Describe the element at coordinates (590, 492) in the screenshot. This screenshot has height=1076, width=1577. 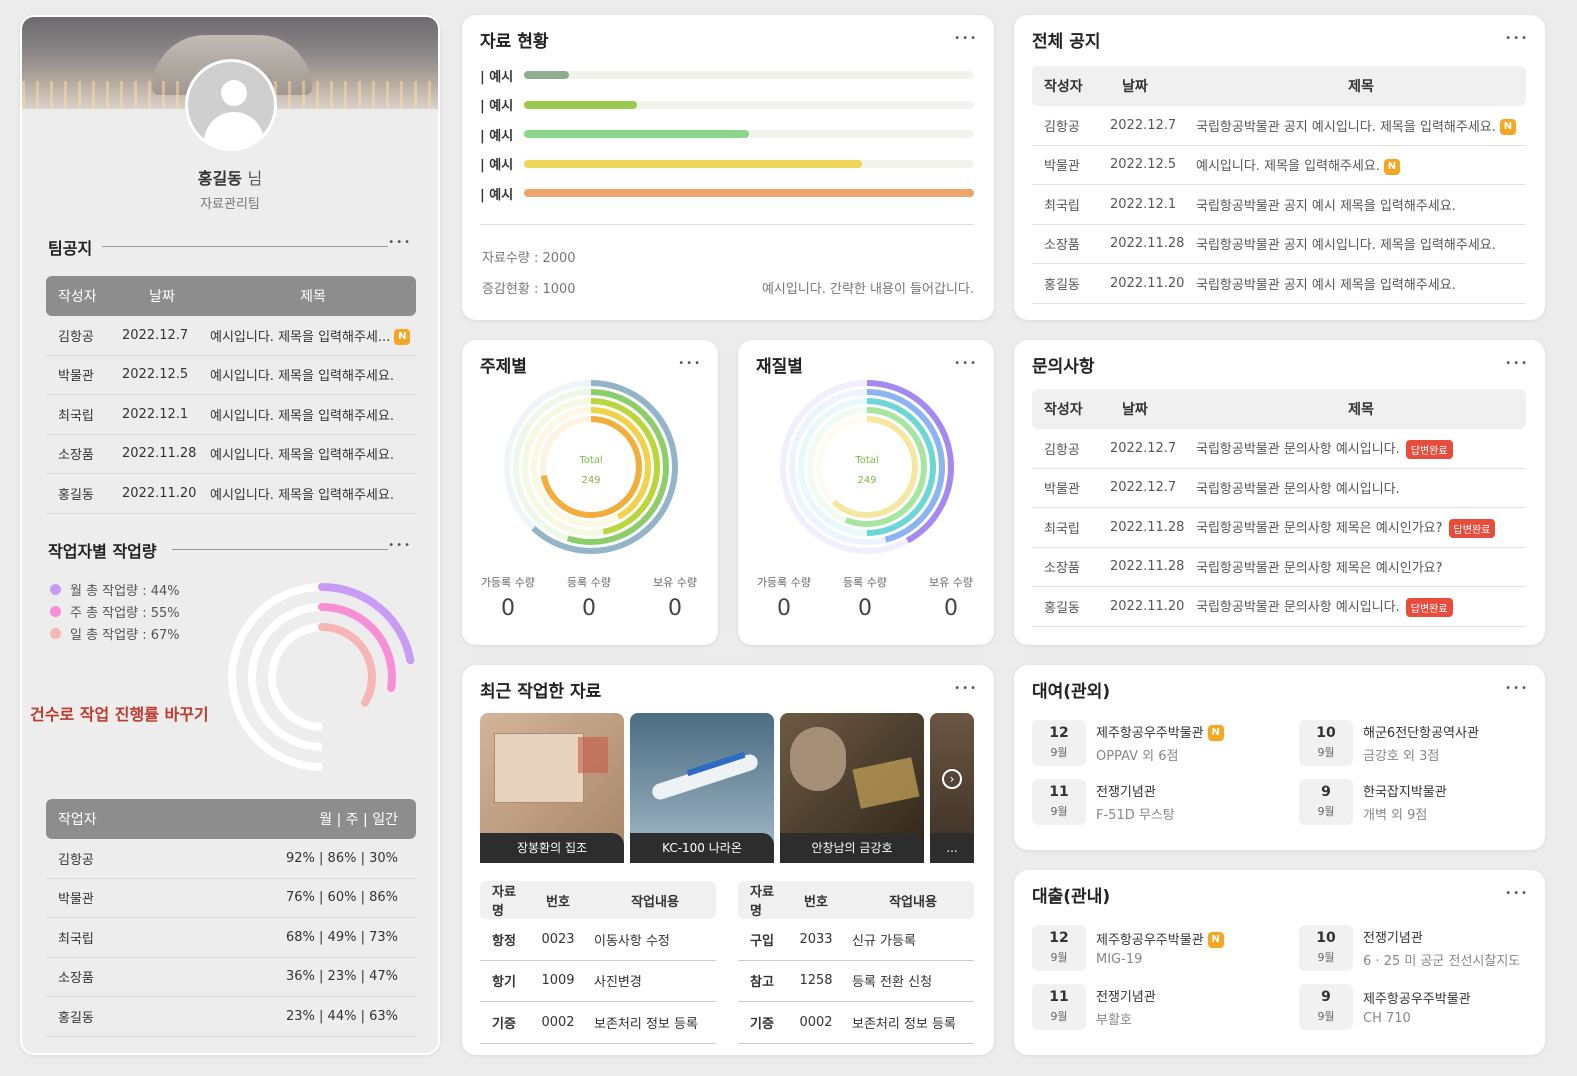
I see `subject-card: 주제별 Total 249 가등록 수량0 등록 수량0 보유 수량0` at that location.